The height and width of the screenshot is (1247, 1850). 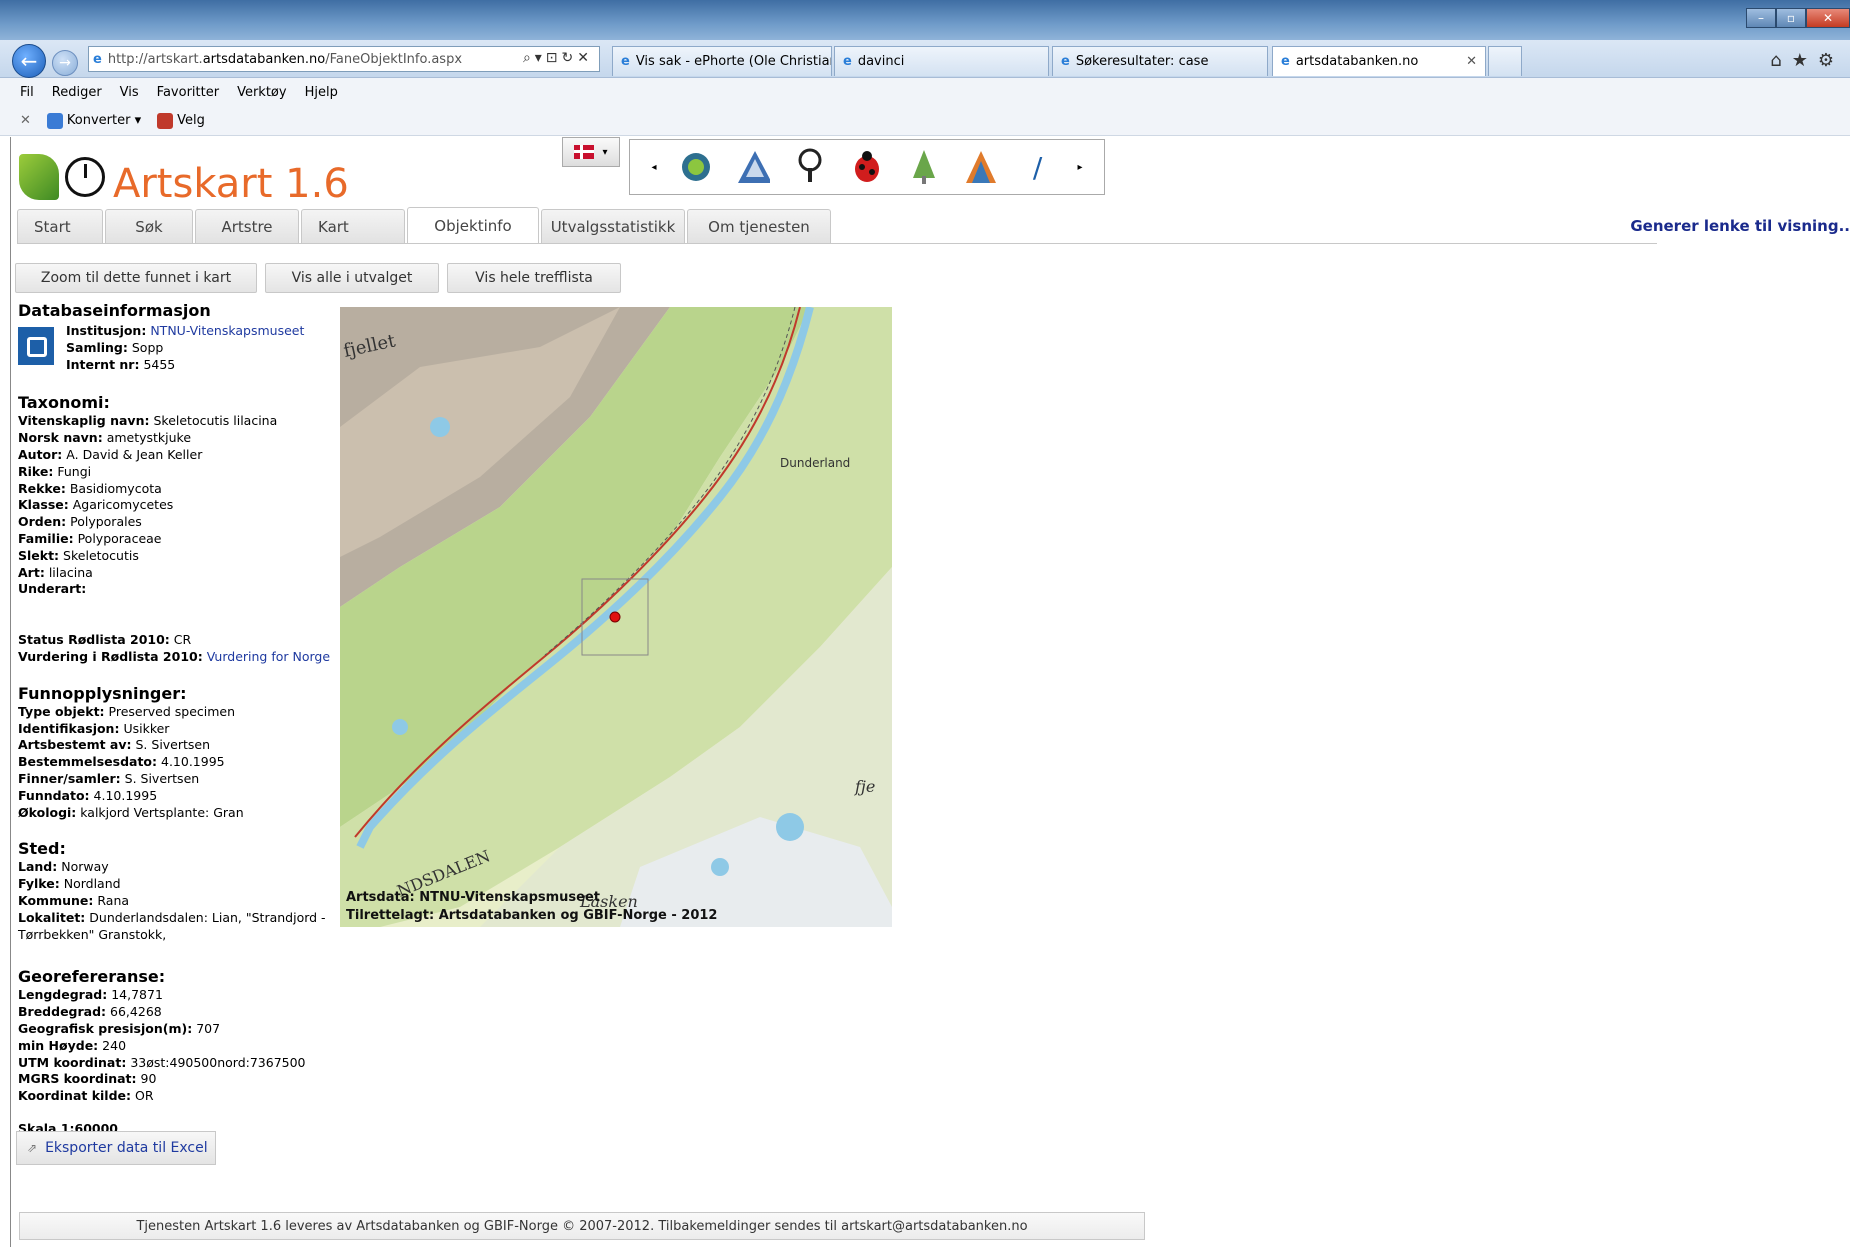 What do you see at coordinates (231, 184) in the screenshot?
I see `logo-text: Artskart 1.6` at bounding box center [231, 184].